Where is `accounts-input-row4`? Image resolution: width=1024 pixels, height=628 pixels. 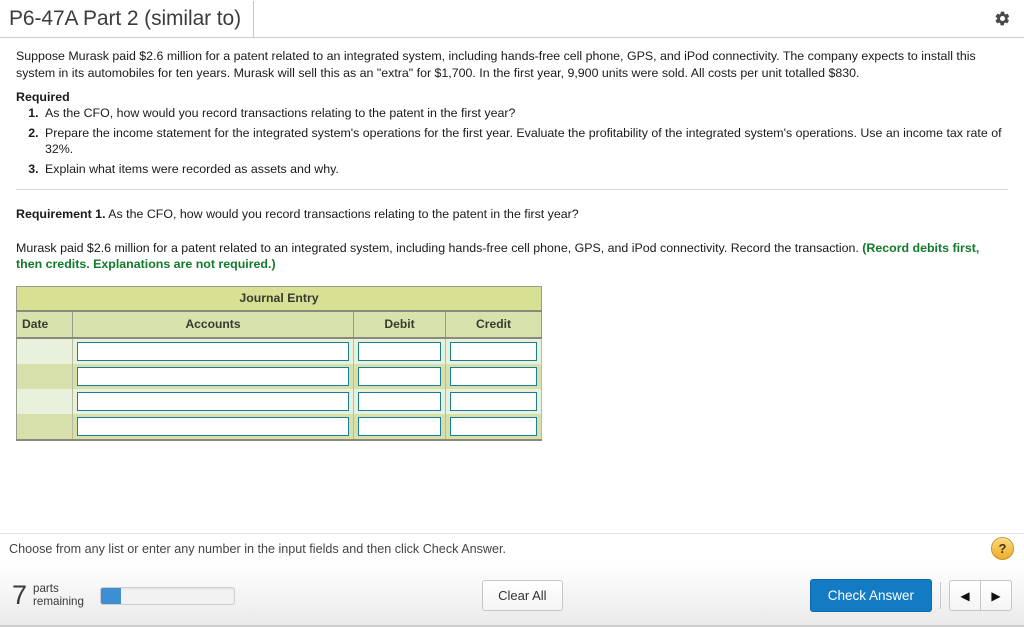
accounts-input-row4 is located at coordinates (213, 426).